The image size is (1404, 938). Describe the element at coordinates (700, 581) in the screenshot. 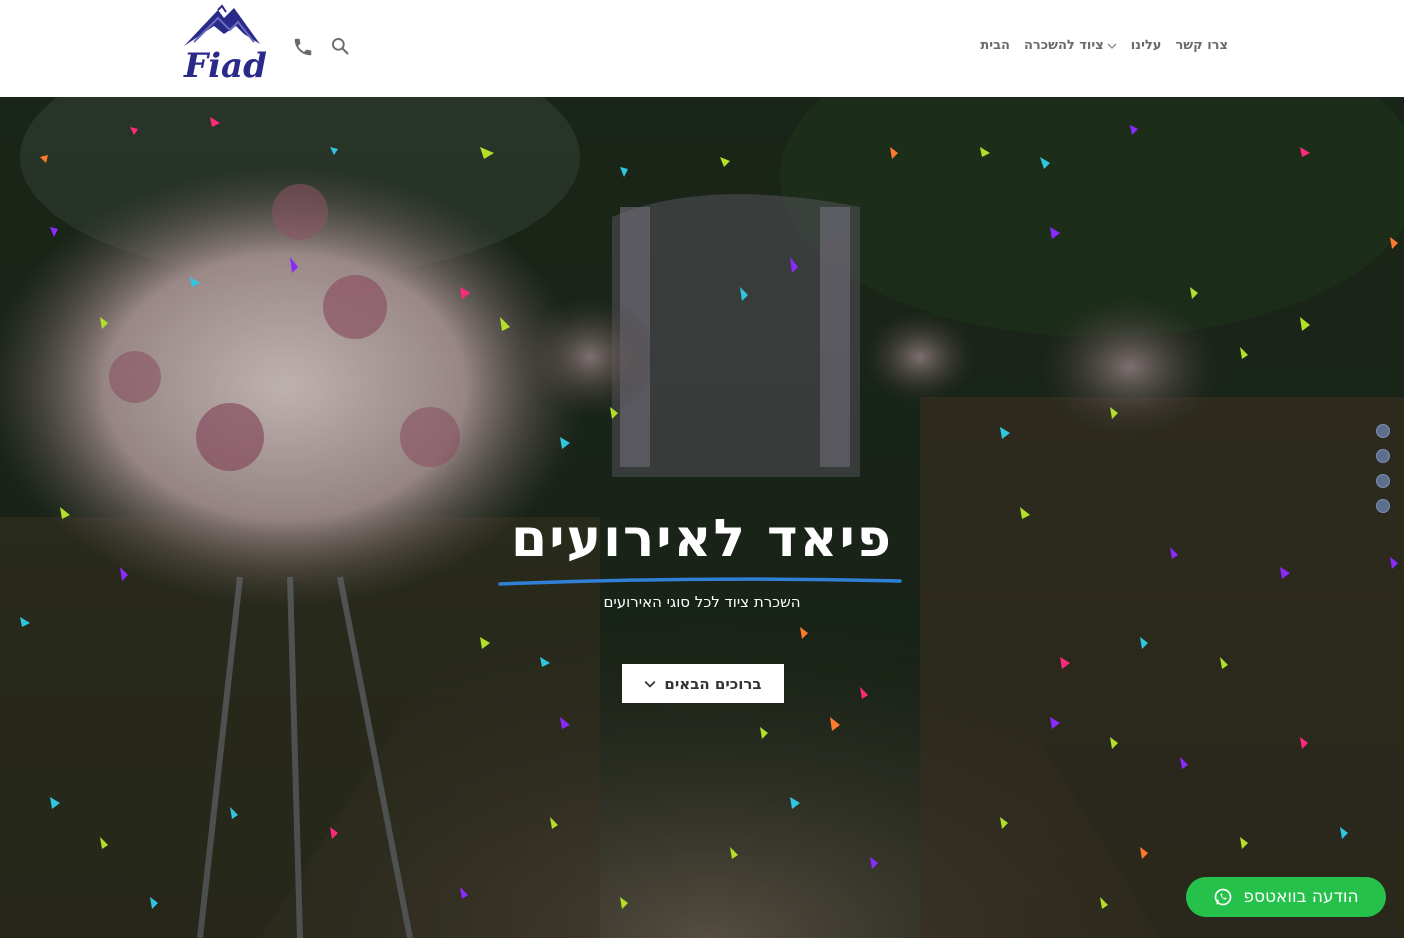

I see `title-underline` at that location.